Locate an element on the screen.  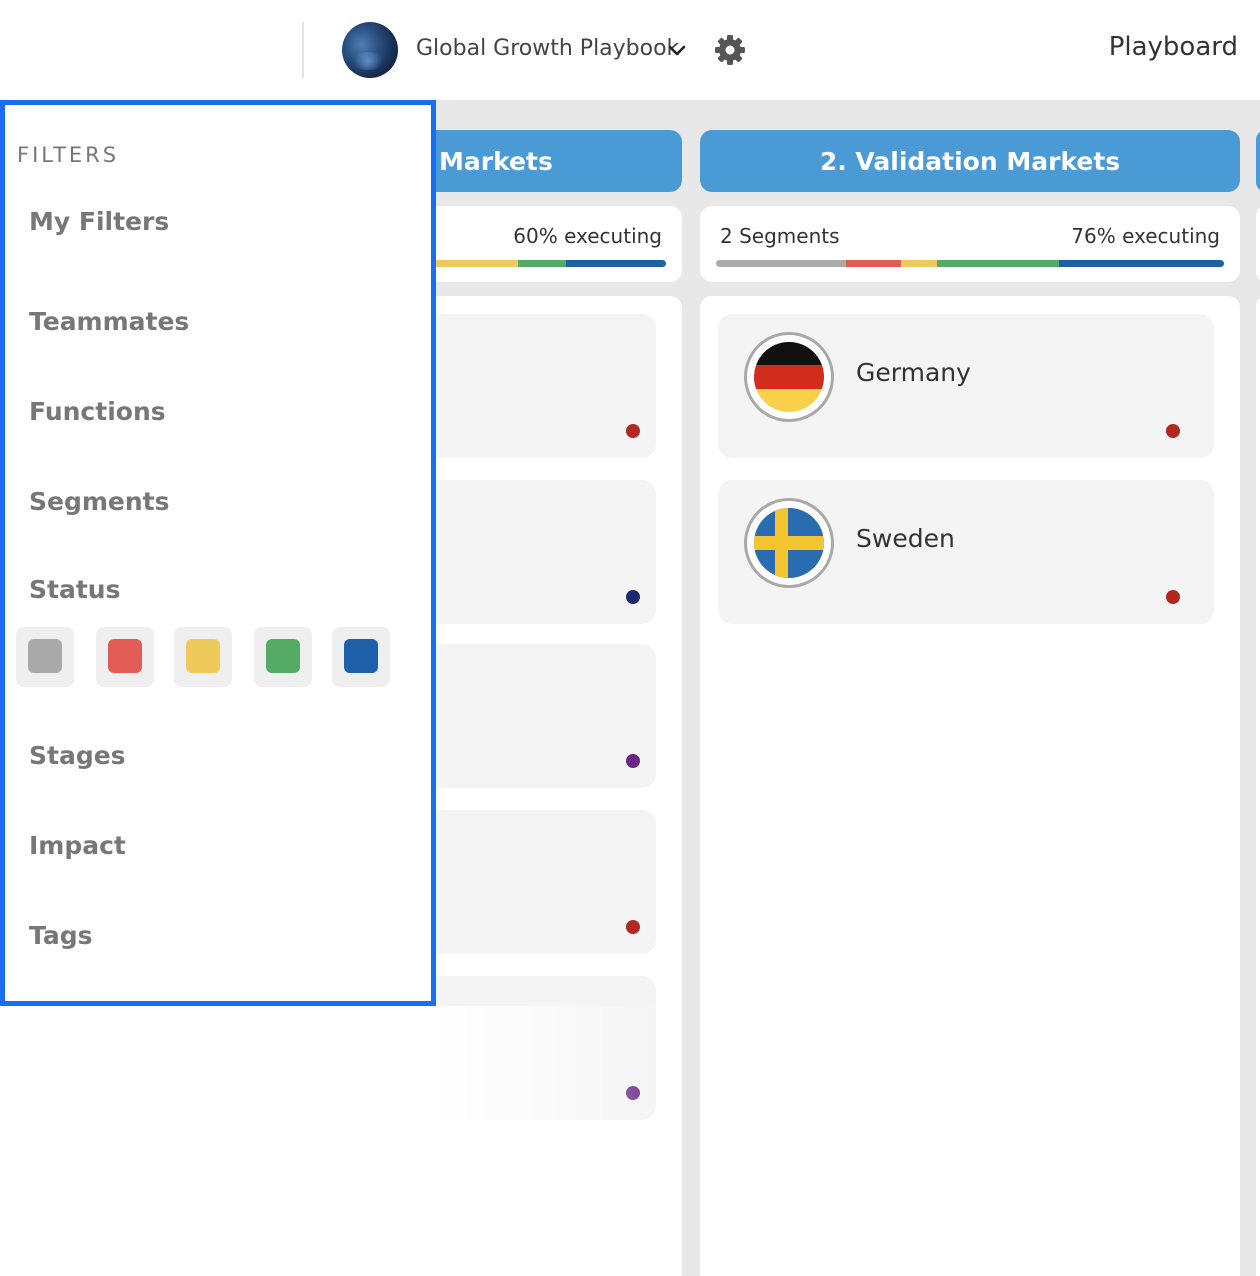
column-stats-edge is located at coordinates (1258, 244).